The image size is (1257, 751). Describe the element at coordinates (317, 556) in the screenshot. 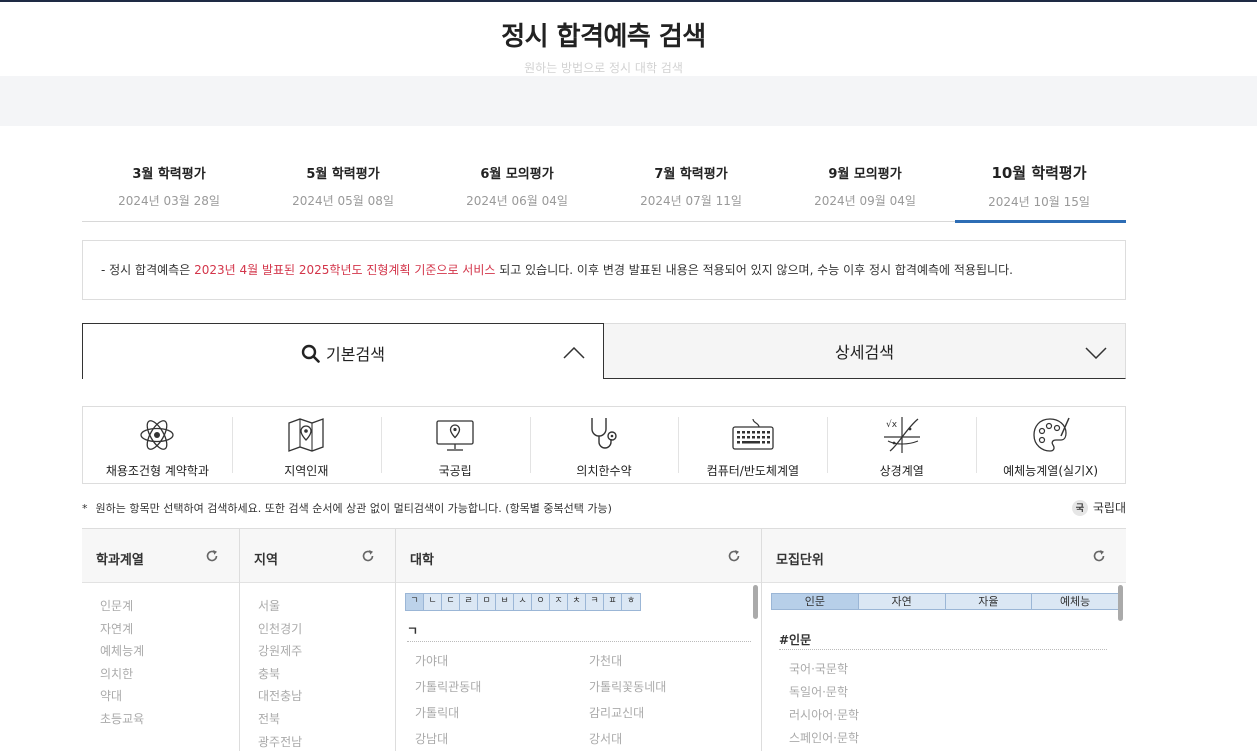

I see `panel-header: 지역` at that location.